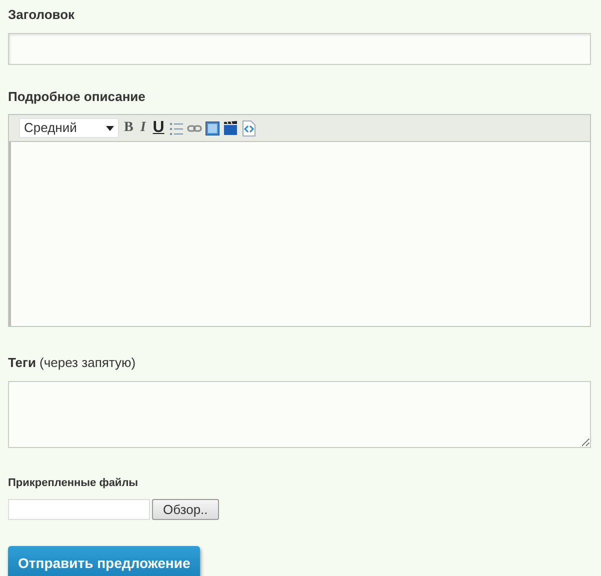  Describe the element at coordinates (230, 128) in the screenshot. I see `clapperboard-icon` at that location.